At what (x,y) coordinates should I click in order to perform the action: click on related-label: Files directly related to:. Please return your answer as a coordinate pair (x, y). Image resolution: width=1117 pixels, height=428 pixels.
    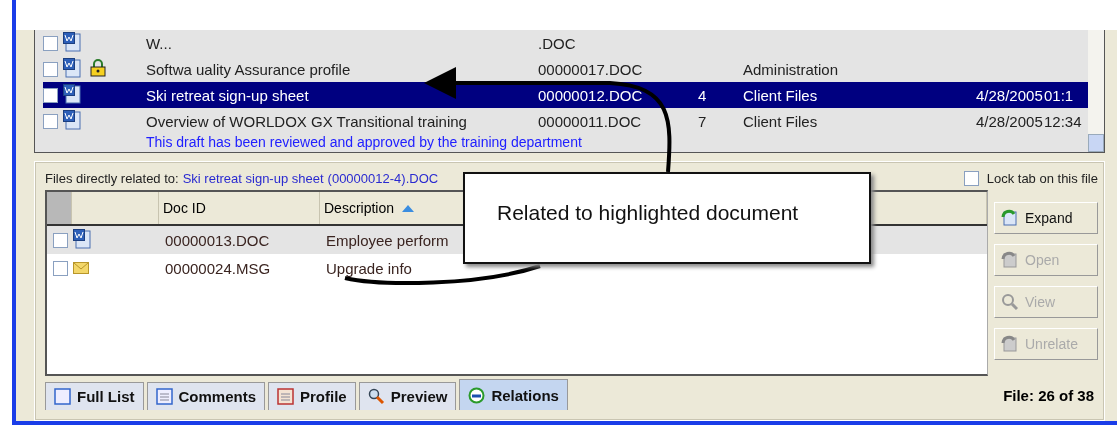
    Looking at the image, I should click on (112, 178).